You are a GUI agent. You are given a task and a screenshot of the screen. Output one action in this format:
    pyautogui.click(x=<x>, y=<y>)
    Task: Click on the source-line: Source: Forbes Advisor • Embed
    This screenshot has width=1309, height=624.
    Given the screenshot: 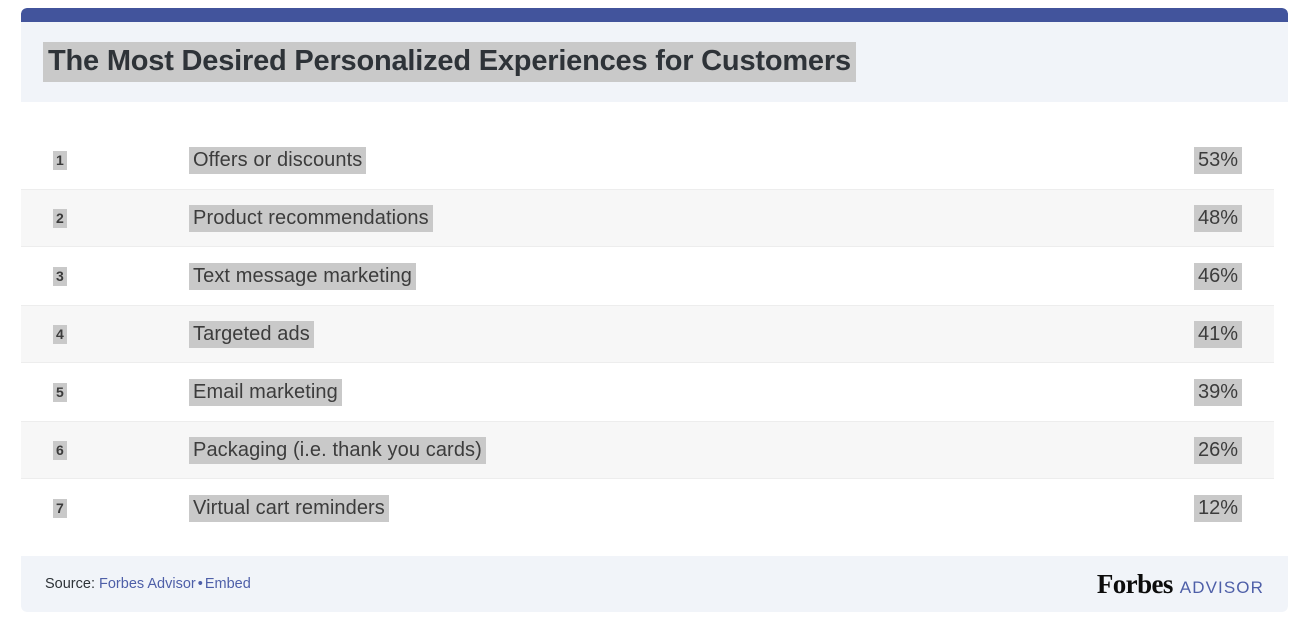 What is the action you would take?
    pyautogui.click(x=148, y=584)
    